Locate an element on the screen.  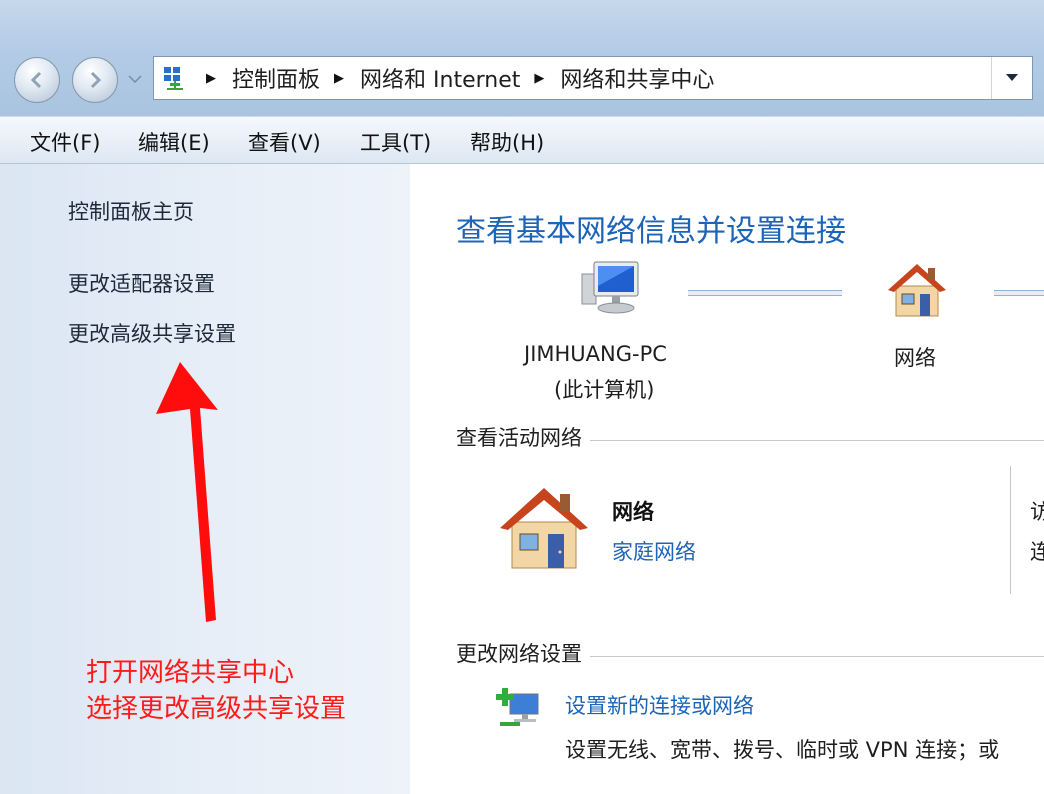
menu-edit: 编辑(E) is located at coordinates (174, 142).